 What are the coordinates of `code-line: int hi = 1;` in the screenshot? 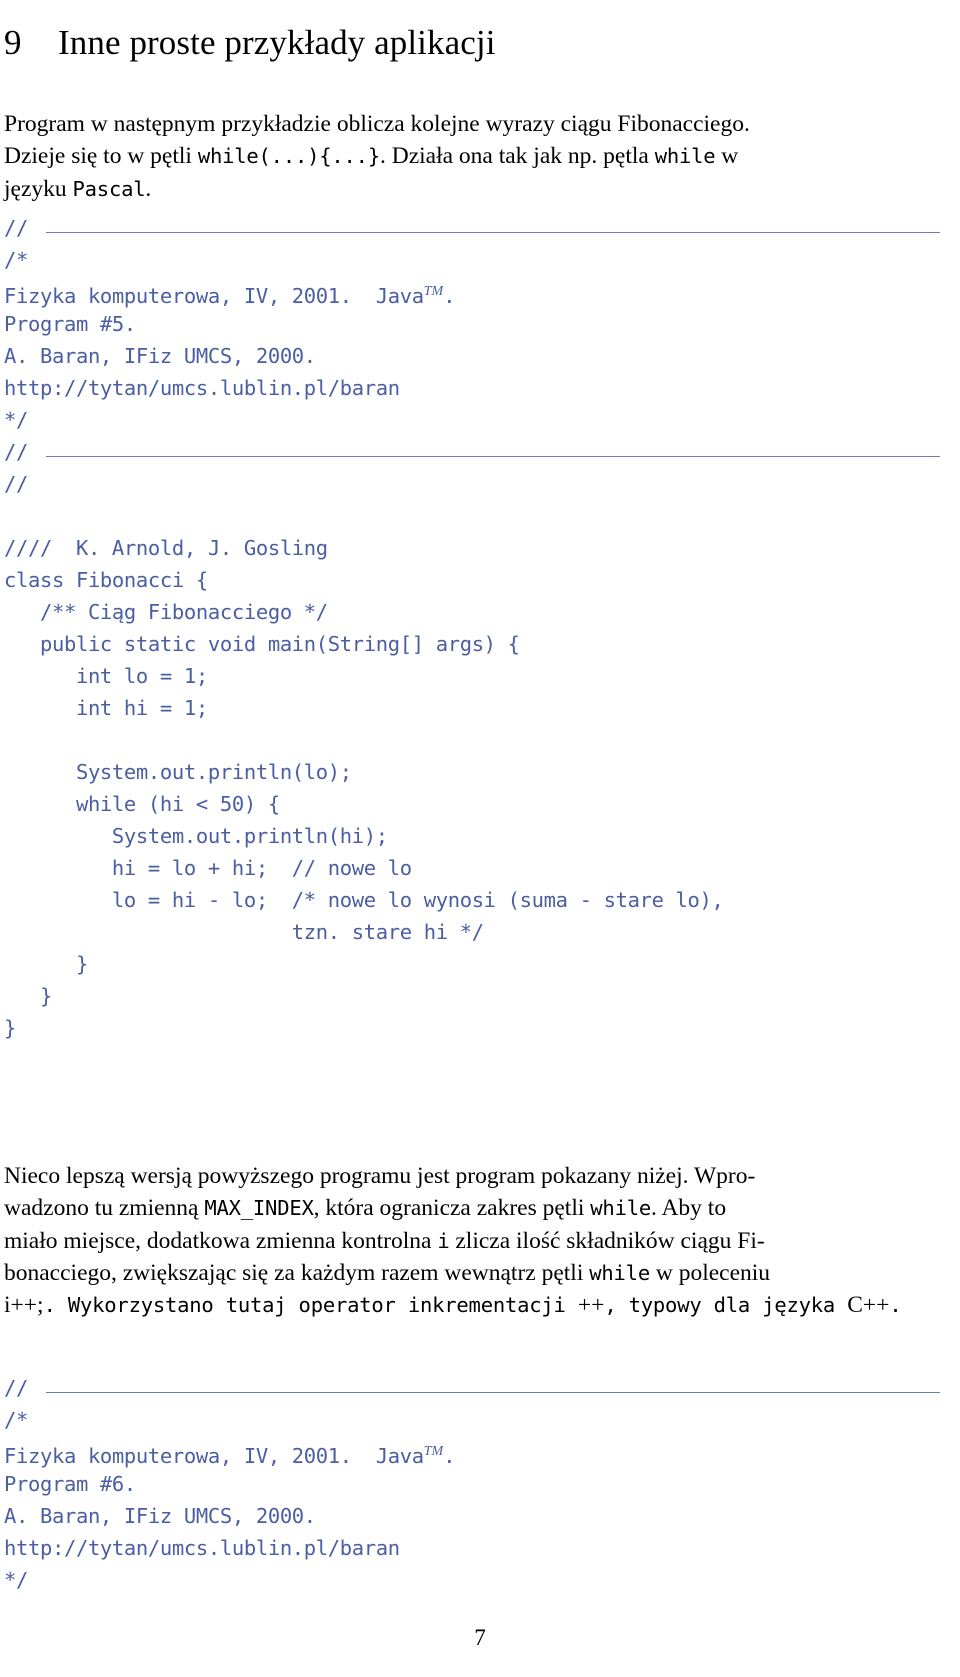 It's located at (480, 708).